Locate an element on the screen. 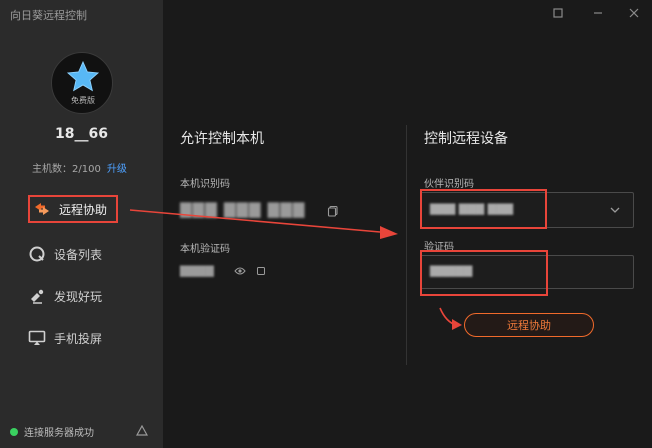 This screenshot has height=448, width=652. remote-verify-highlight is located at coordinates (484, 273).